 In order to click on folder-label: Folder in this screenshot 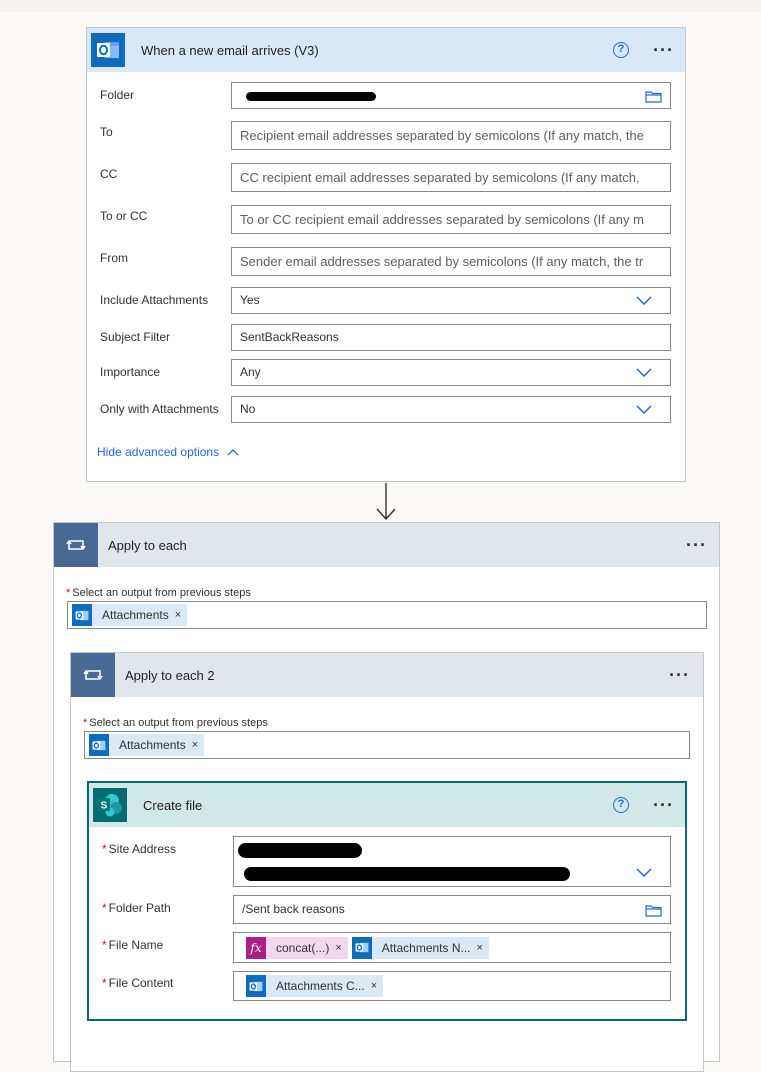, I will do `click(117, 95)`.